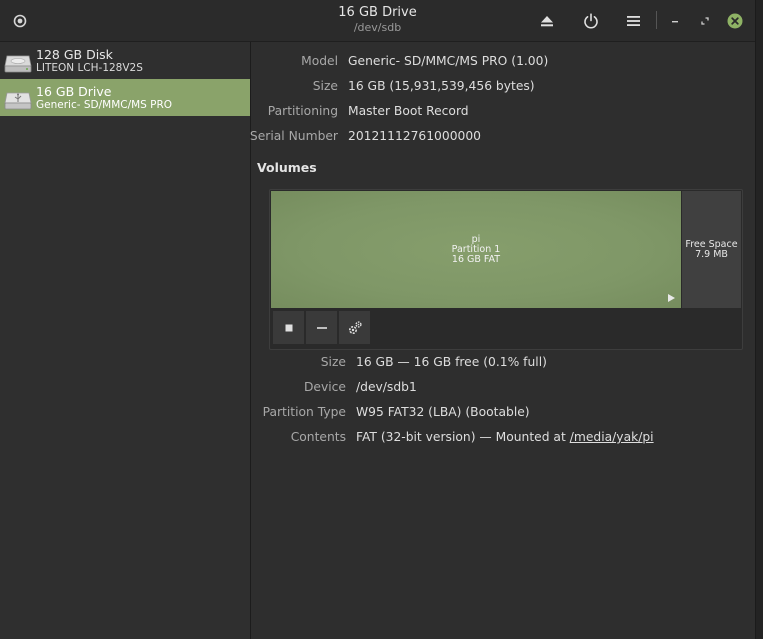 This screenshot has height=639, width=763. I want to click on field-label: Partitioning, so click(302, 111).